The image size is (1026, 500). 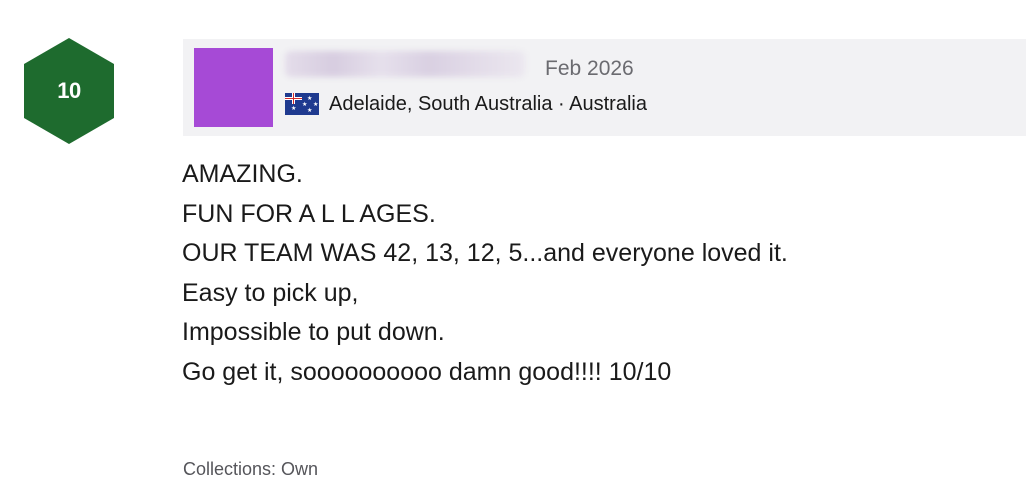 I want to click on australia-flag-icon: ★ ★ ★ ★ ★, so click(x=302, y=104).